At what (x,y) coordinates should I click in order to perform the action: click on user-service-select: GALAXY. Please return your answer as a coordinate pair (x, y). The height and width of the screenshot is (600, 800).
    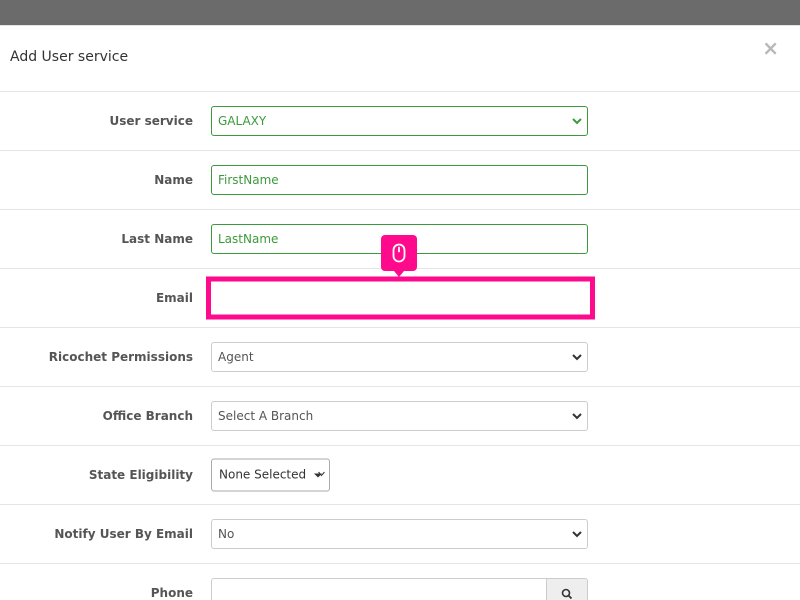
    Looking at the image, I should click on (399, 121).